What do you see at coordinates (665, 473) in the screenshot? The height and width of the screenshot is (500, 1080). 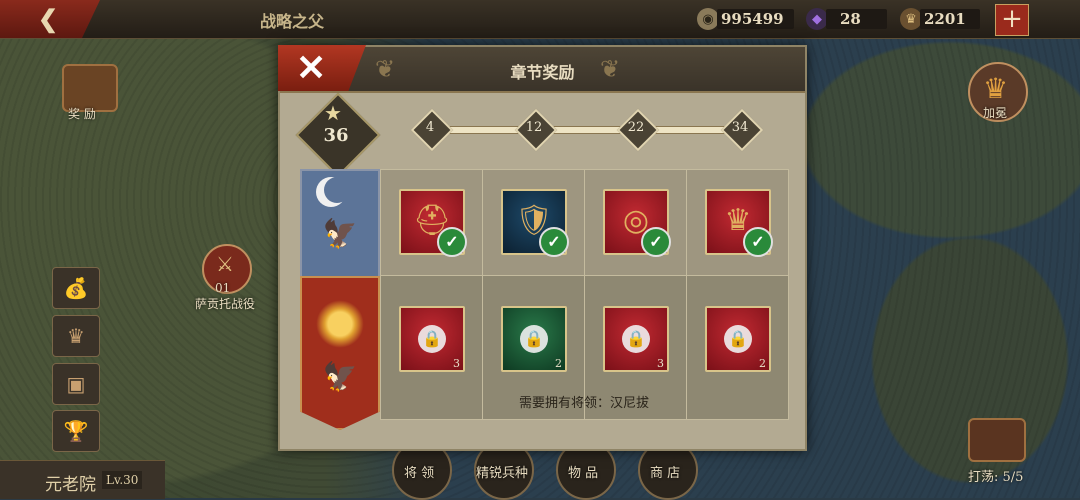 I see `nav-shop-label: 商 店` at bounding box center [665, 473].